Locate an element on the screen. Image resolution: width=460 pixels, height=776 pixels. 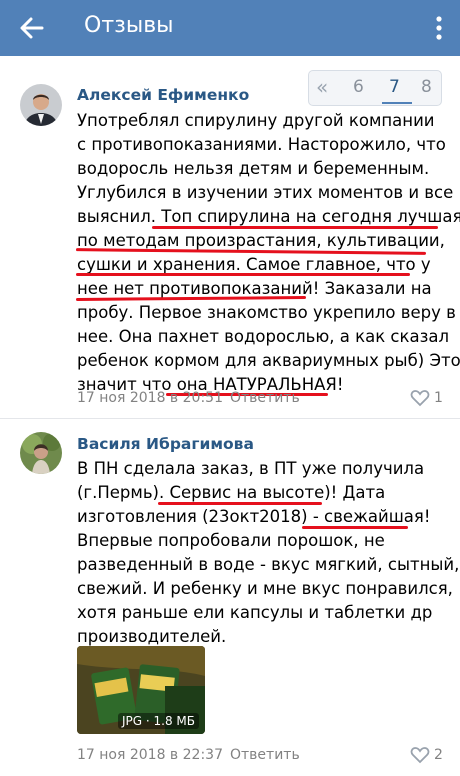
comment-author: Алексей Ефименко is located at coordinates (163, 95).